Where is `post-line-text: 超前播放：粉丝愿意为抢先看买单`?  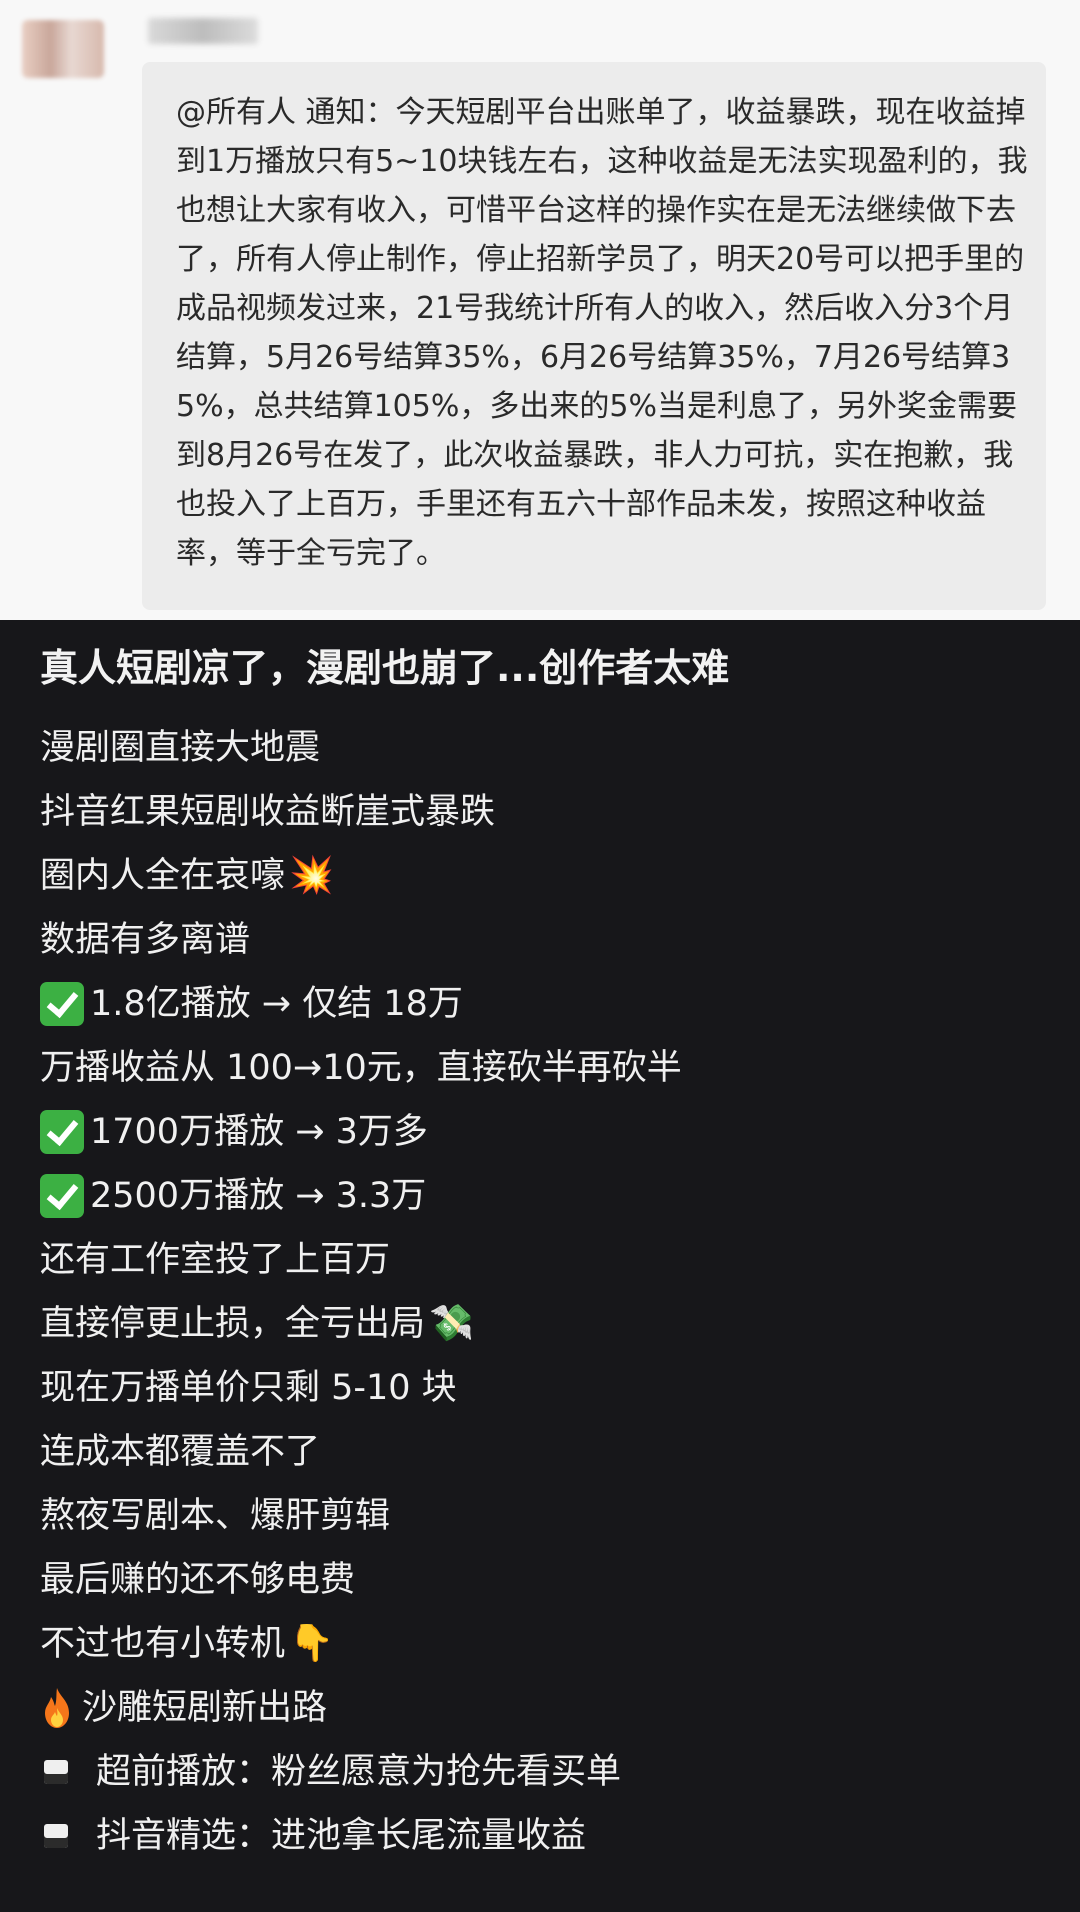 post-line-text: 超前播放：粉丝愿意为抢先看买单 is located at coordinates (359, 1772).